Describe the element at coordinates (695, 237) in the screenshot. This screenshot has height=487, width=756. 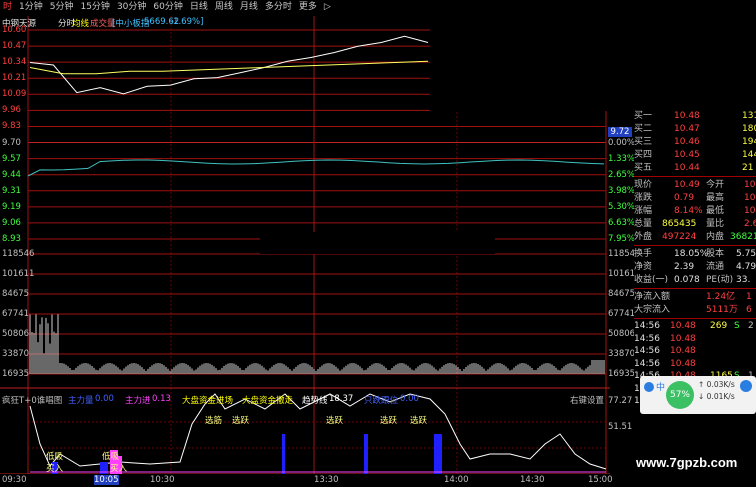
I see `stat-row: 外盘 497224 内盘 36821` at that location.